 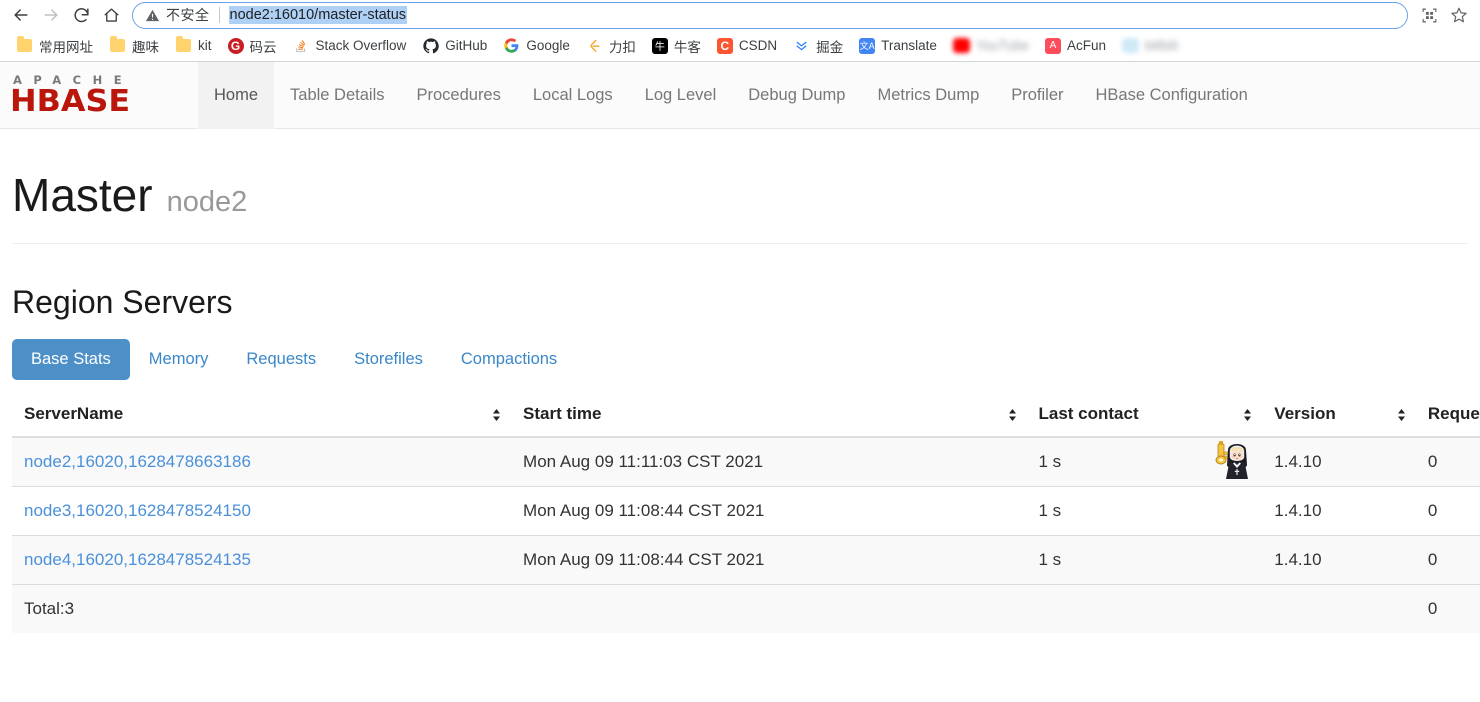 What do you see at coordinates (1459, 15) in the screenshot?
I see `bookmark-star-icon` at bounding box center [1459, 15].